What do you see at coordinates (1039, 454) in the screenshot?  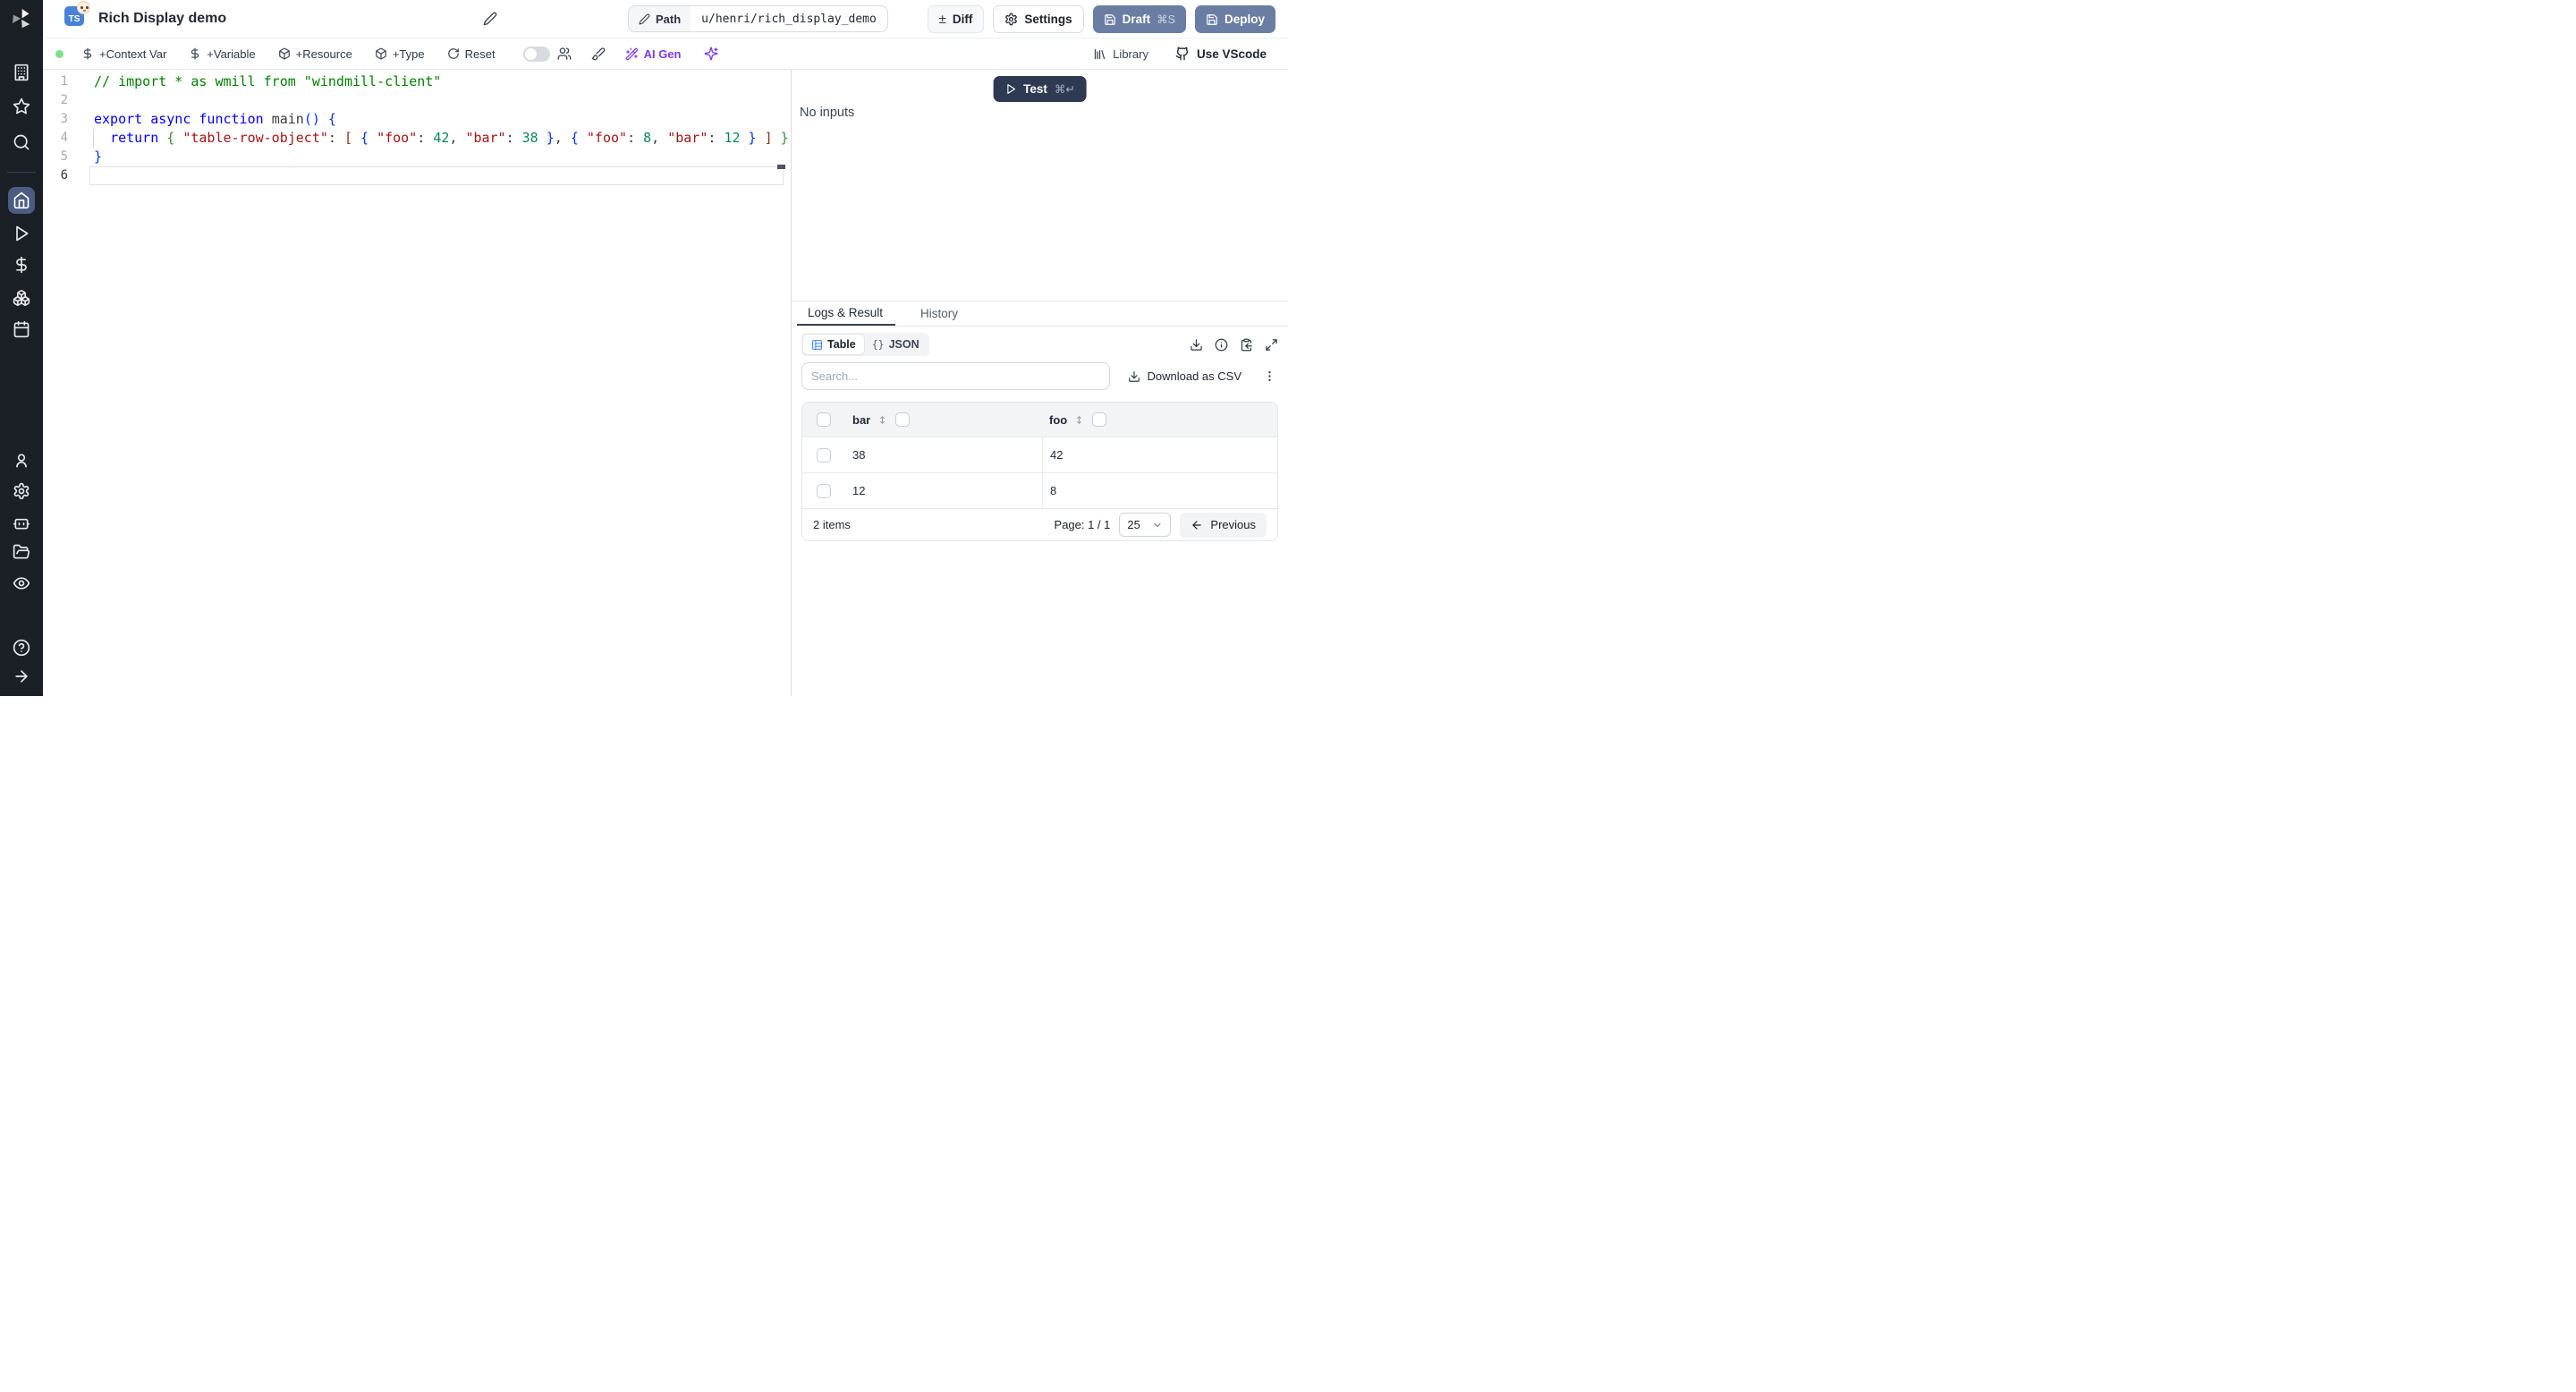 I see `table-row: 38 42` at bounding box center [1039, 454].